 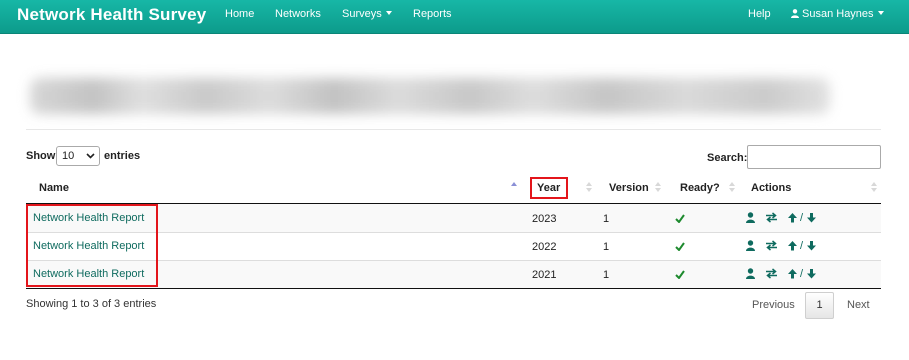 I want to click on previous-page-button: Previous, so click(x=773, y=305).